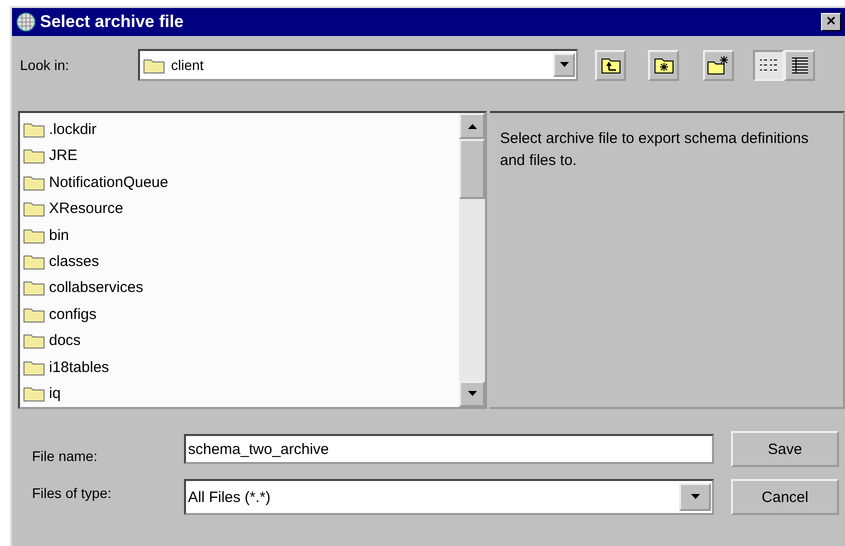 This screenshot has width=845, height=546. I want to click on file-item: .lockdir, so click(241, 129).